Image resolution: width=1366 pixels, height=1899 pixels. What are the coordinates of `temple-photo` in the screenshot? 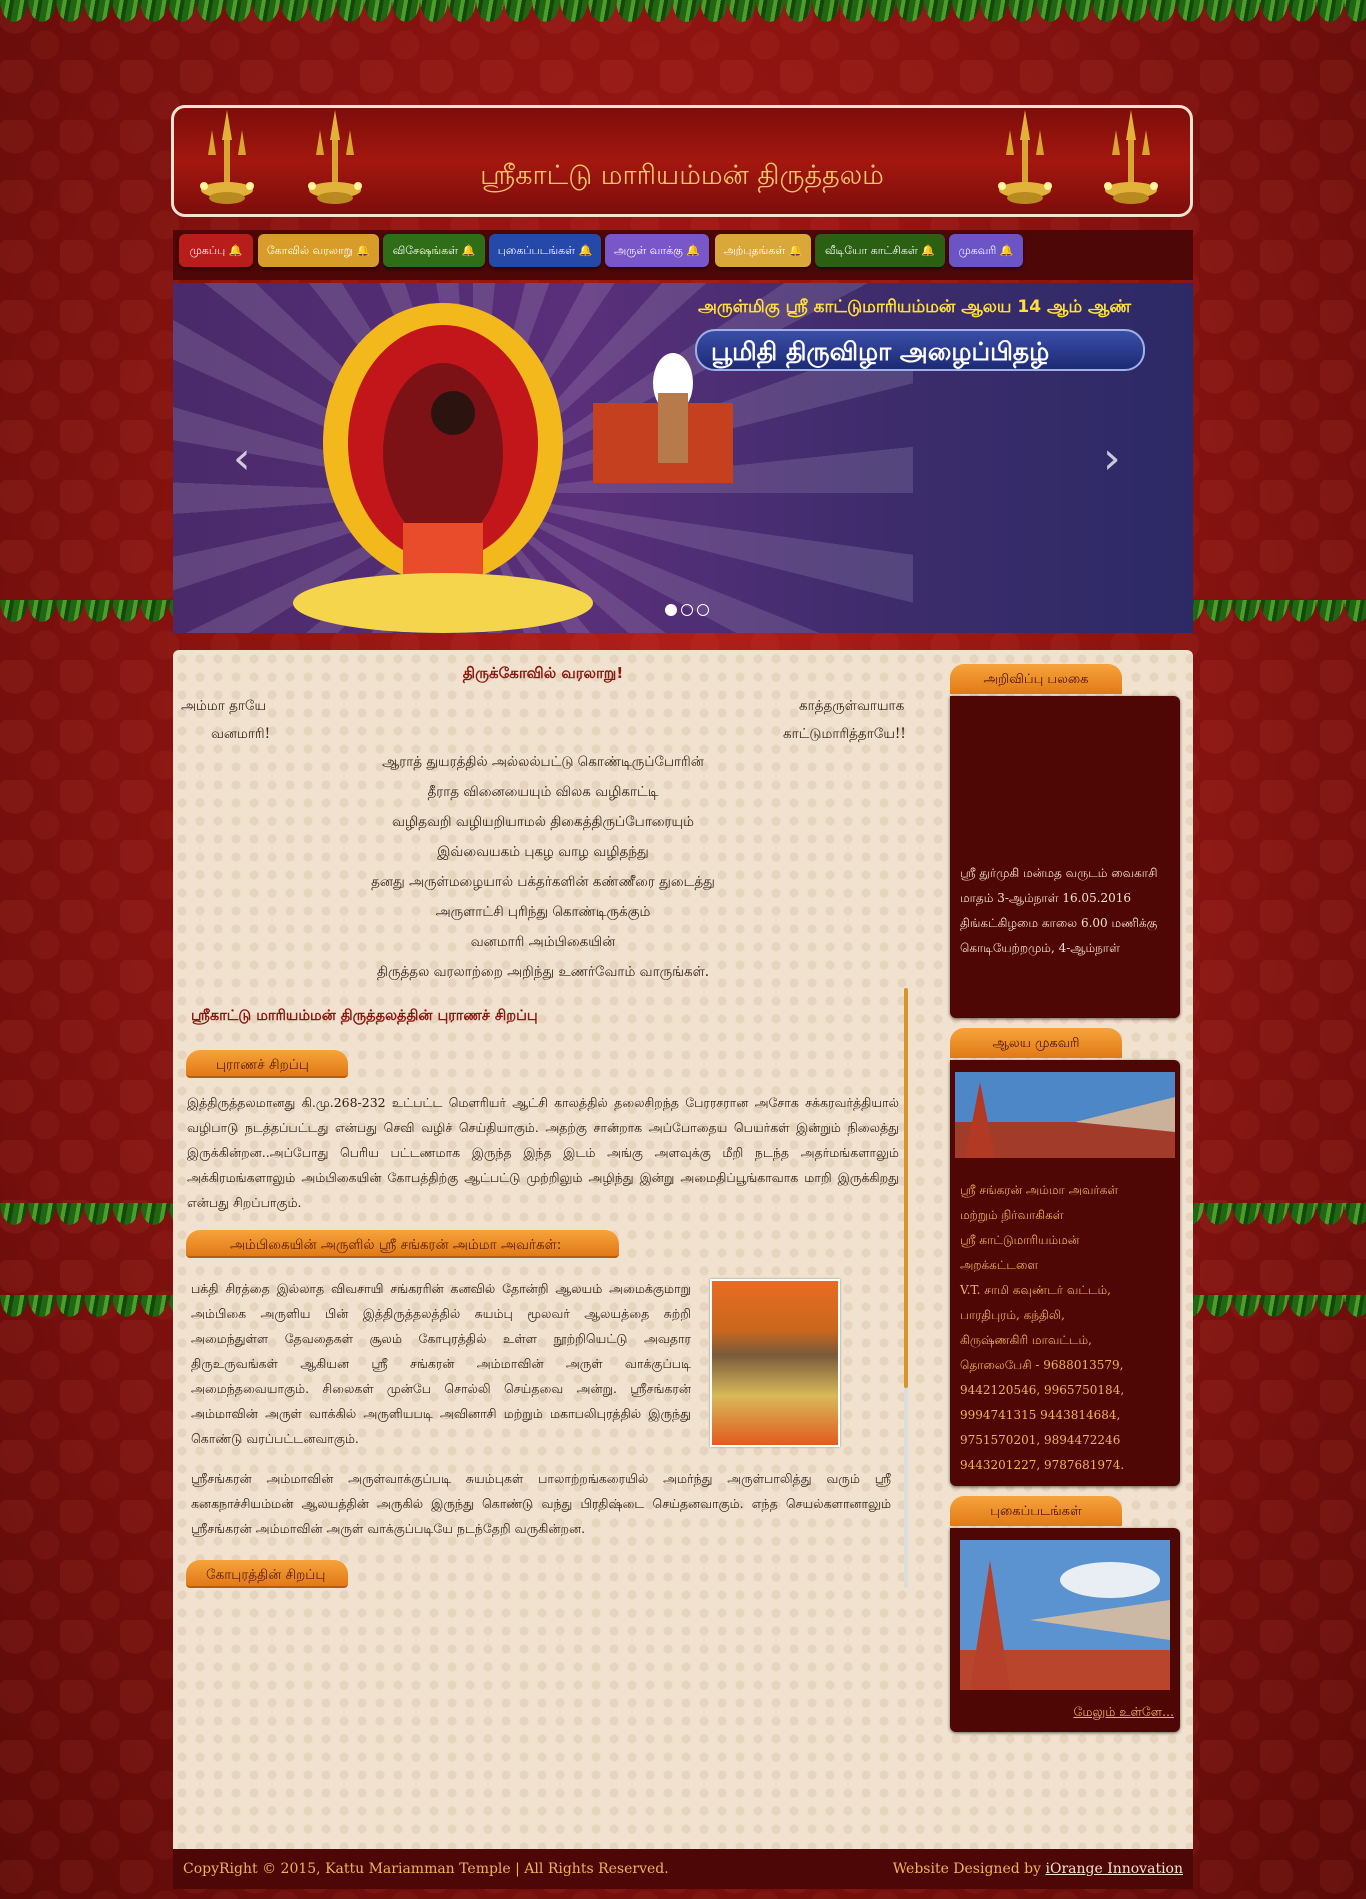 It's located at (1065, 1615).